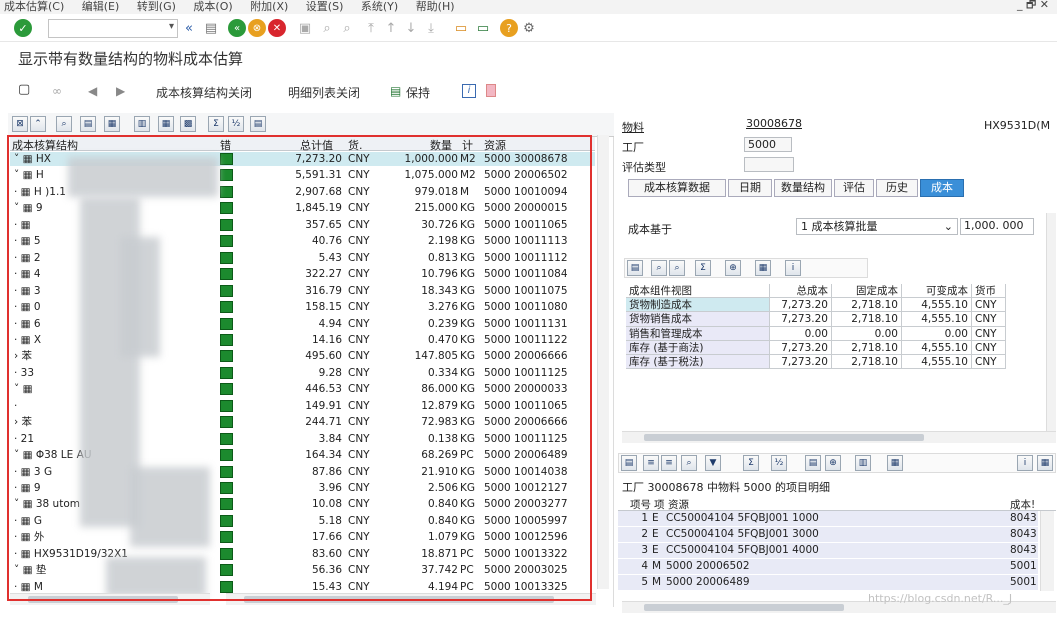 The height and width of the screenshot is (621, 1057). What do you see at coordinates (411, 599) in the screenshot?
I see `grid-horizontal-scrollbar` at bounding box center [411, 599].